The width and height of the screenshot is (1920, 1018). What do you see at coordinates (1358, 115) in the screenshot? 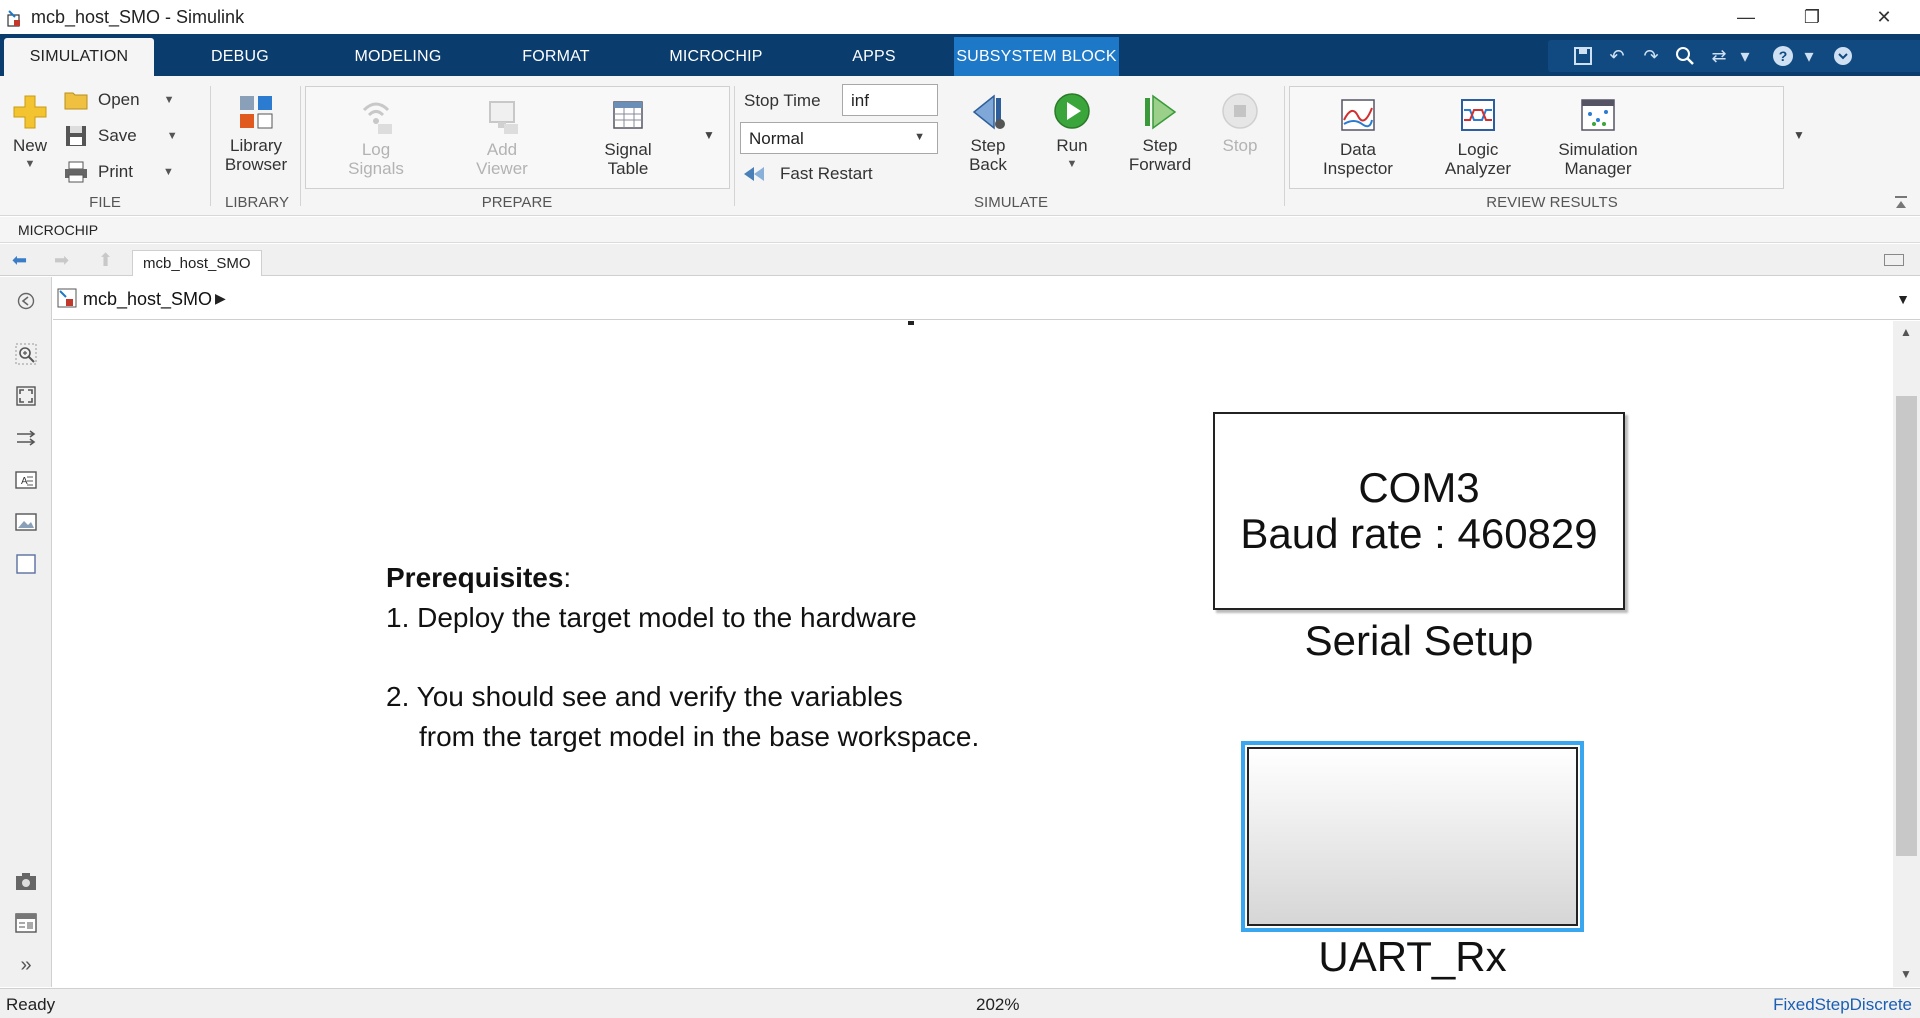
I see `data-inspector-icon` at bounding box center [1358, 115].